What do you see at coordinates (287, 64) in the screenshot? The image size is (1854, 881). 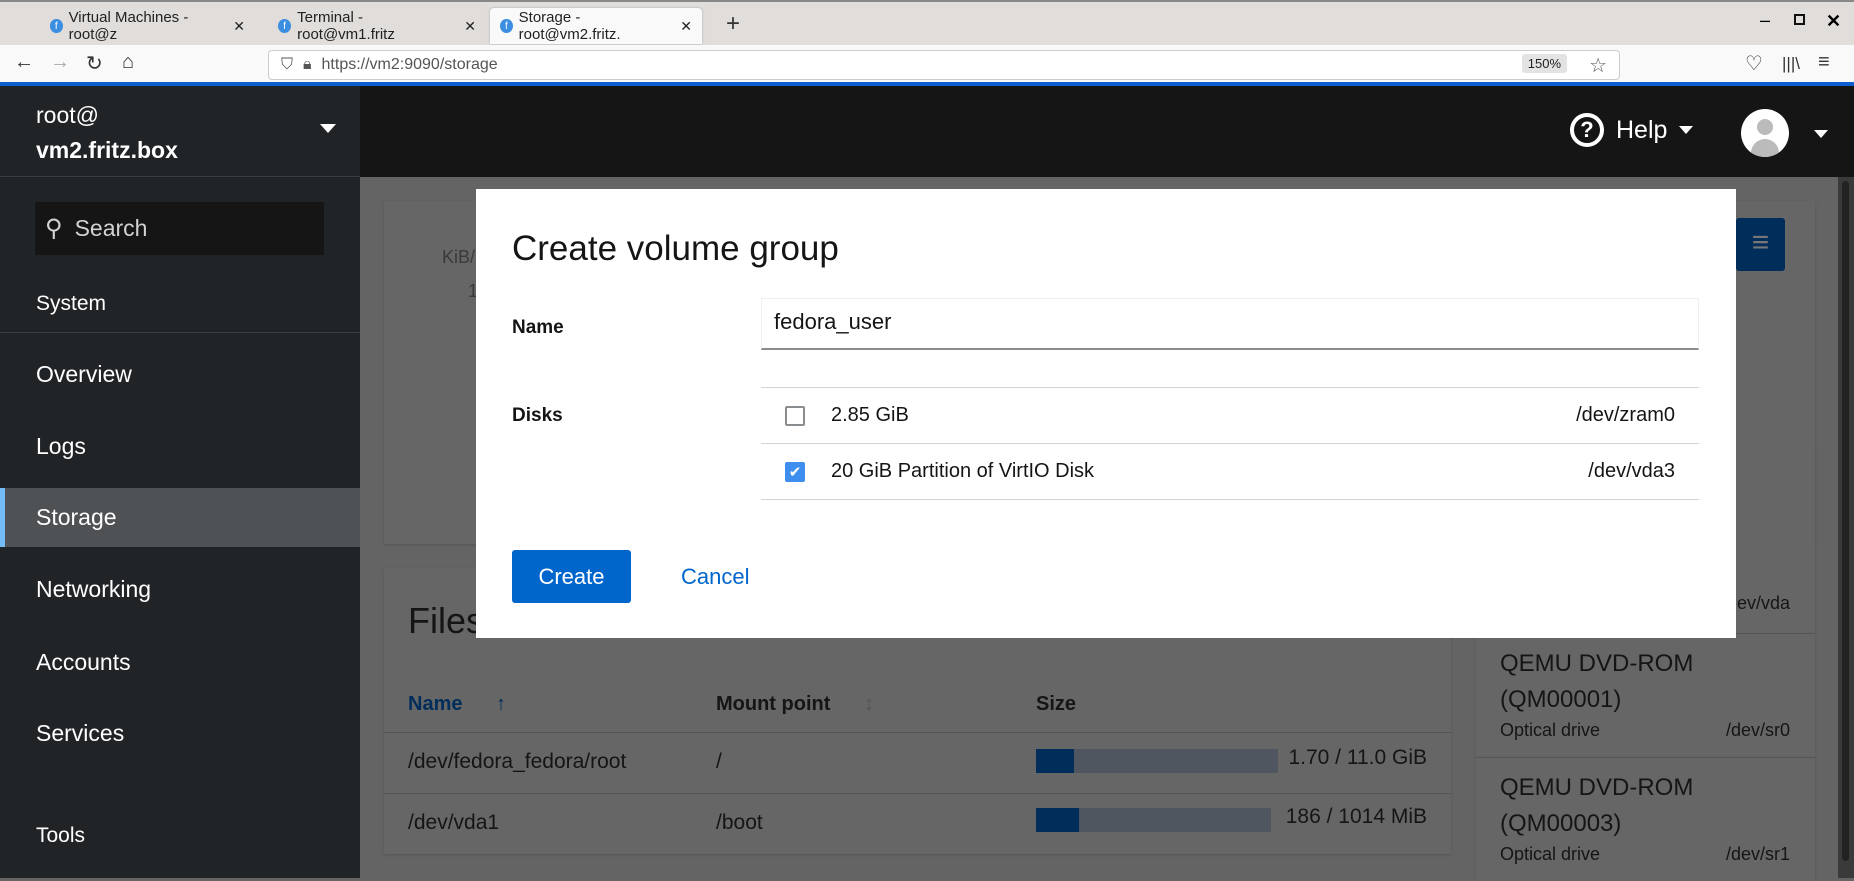 I see `shield-icon: ⛉` at bounding box center [287, 64].